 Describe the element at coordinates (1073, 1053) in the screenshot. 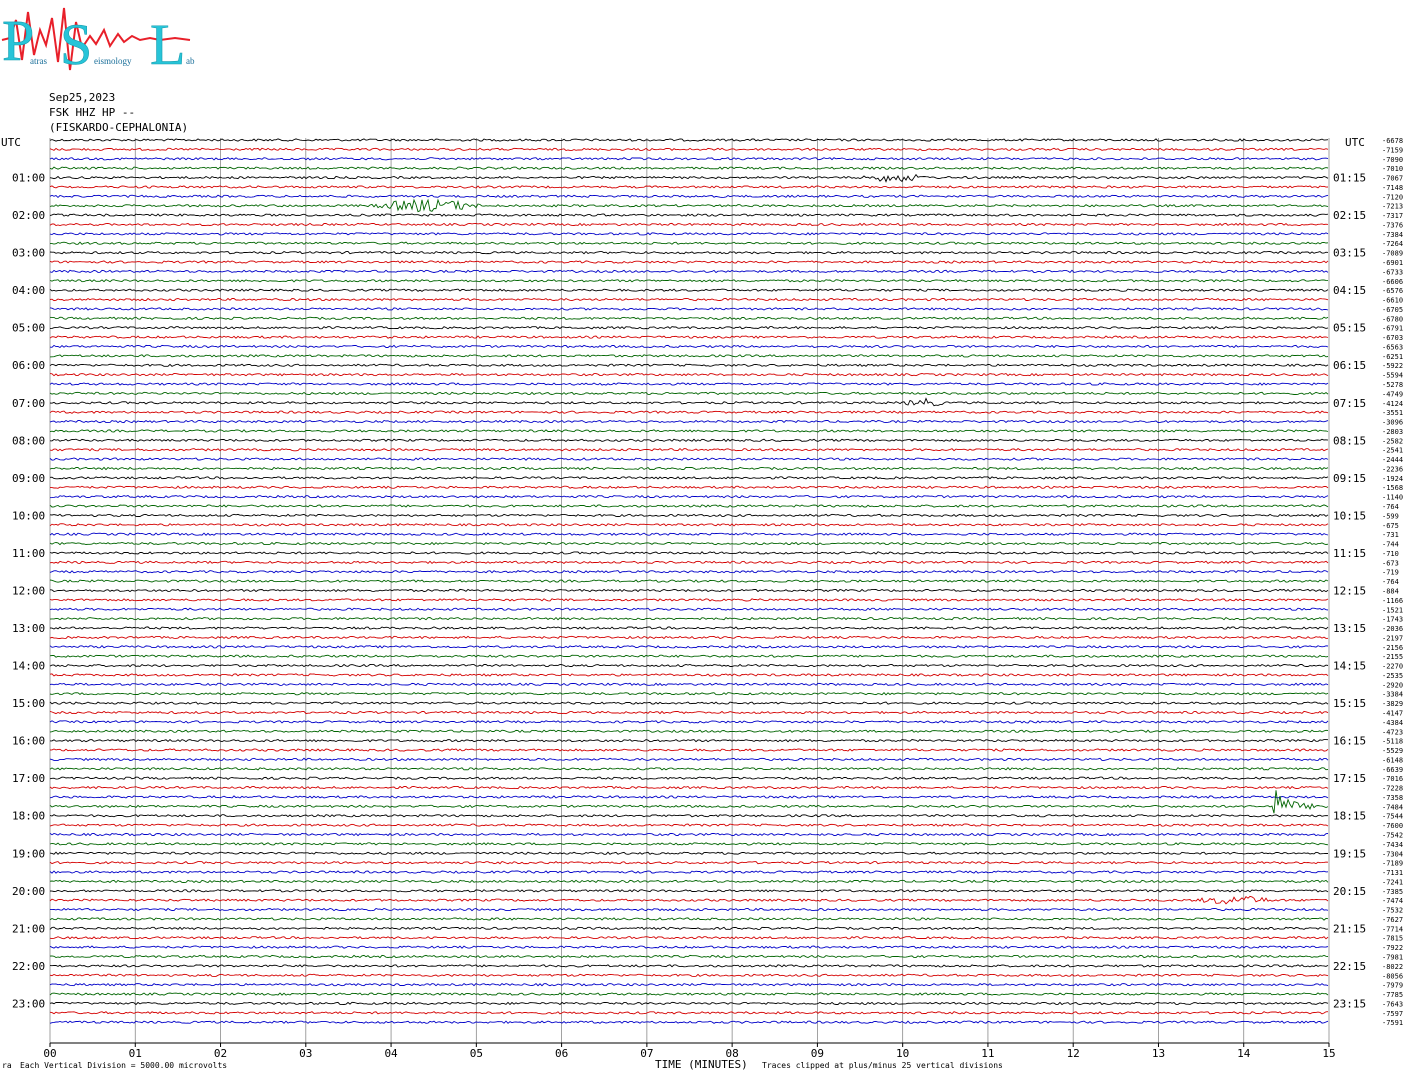

I see `x-tick-label: 12` at that location.